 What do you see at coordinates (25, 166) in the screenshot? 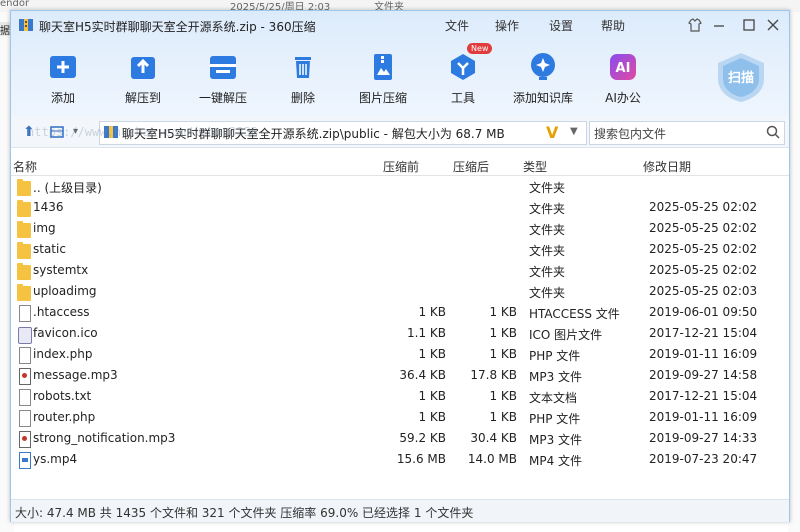
I see `column-name: 名称` at bounding box center [25, 166].